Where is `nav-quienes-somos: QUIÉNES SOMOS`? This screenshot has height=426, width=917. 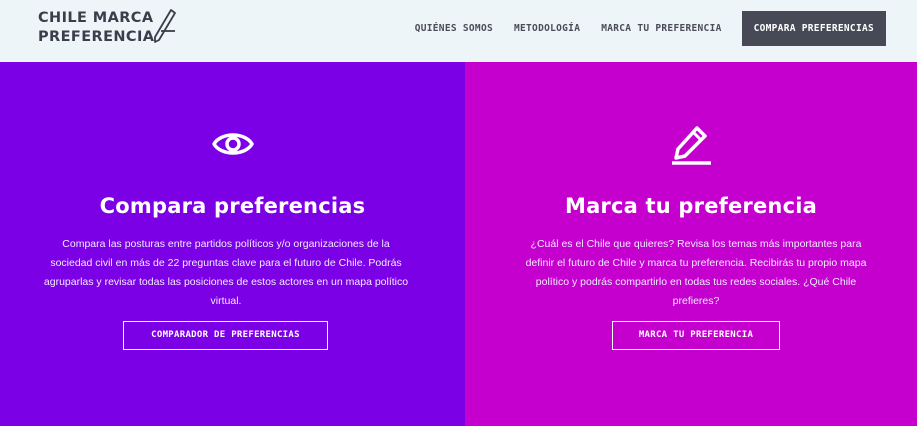
nav-quienes-somos: QUIÉNES SOMOS is located at coordinates (454, 28).